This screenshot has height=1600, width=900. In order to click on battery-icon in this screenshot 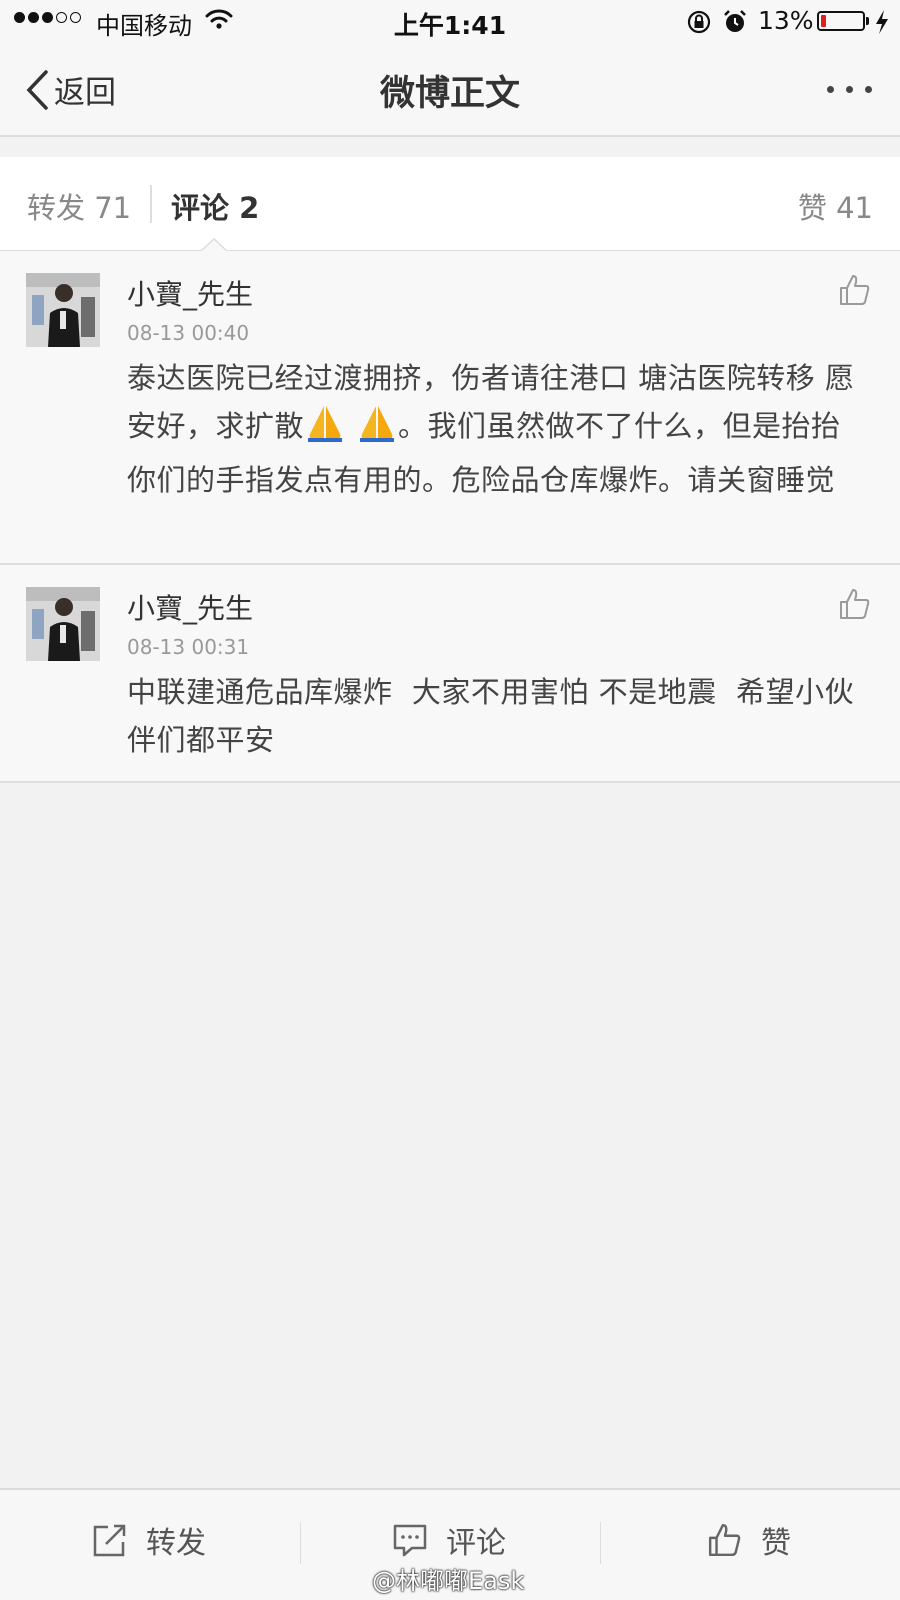, I will do `click(841, 21)`.